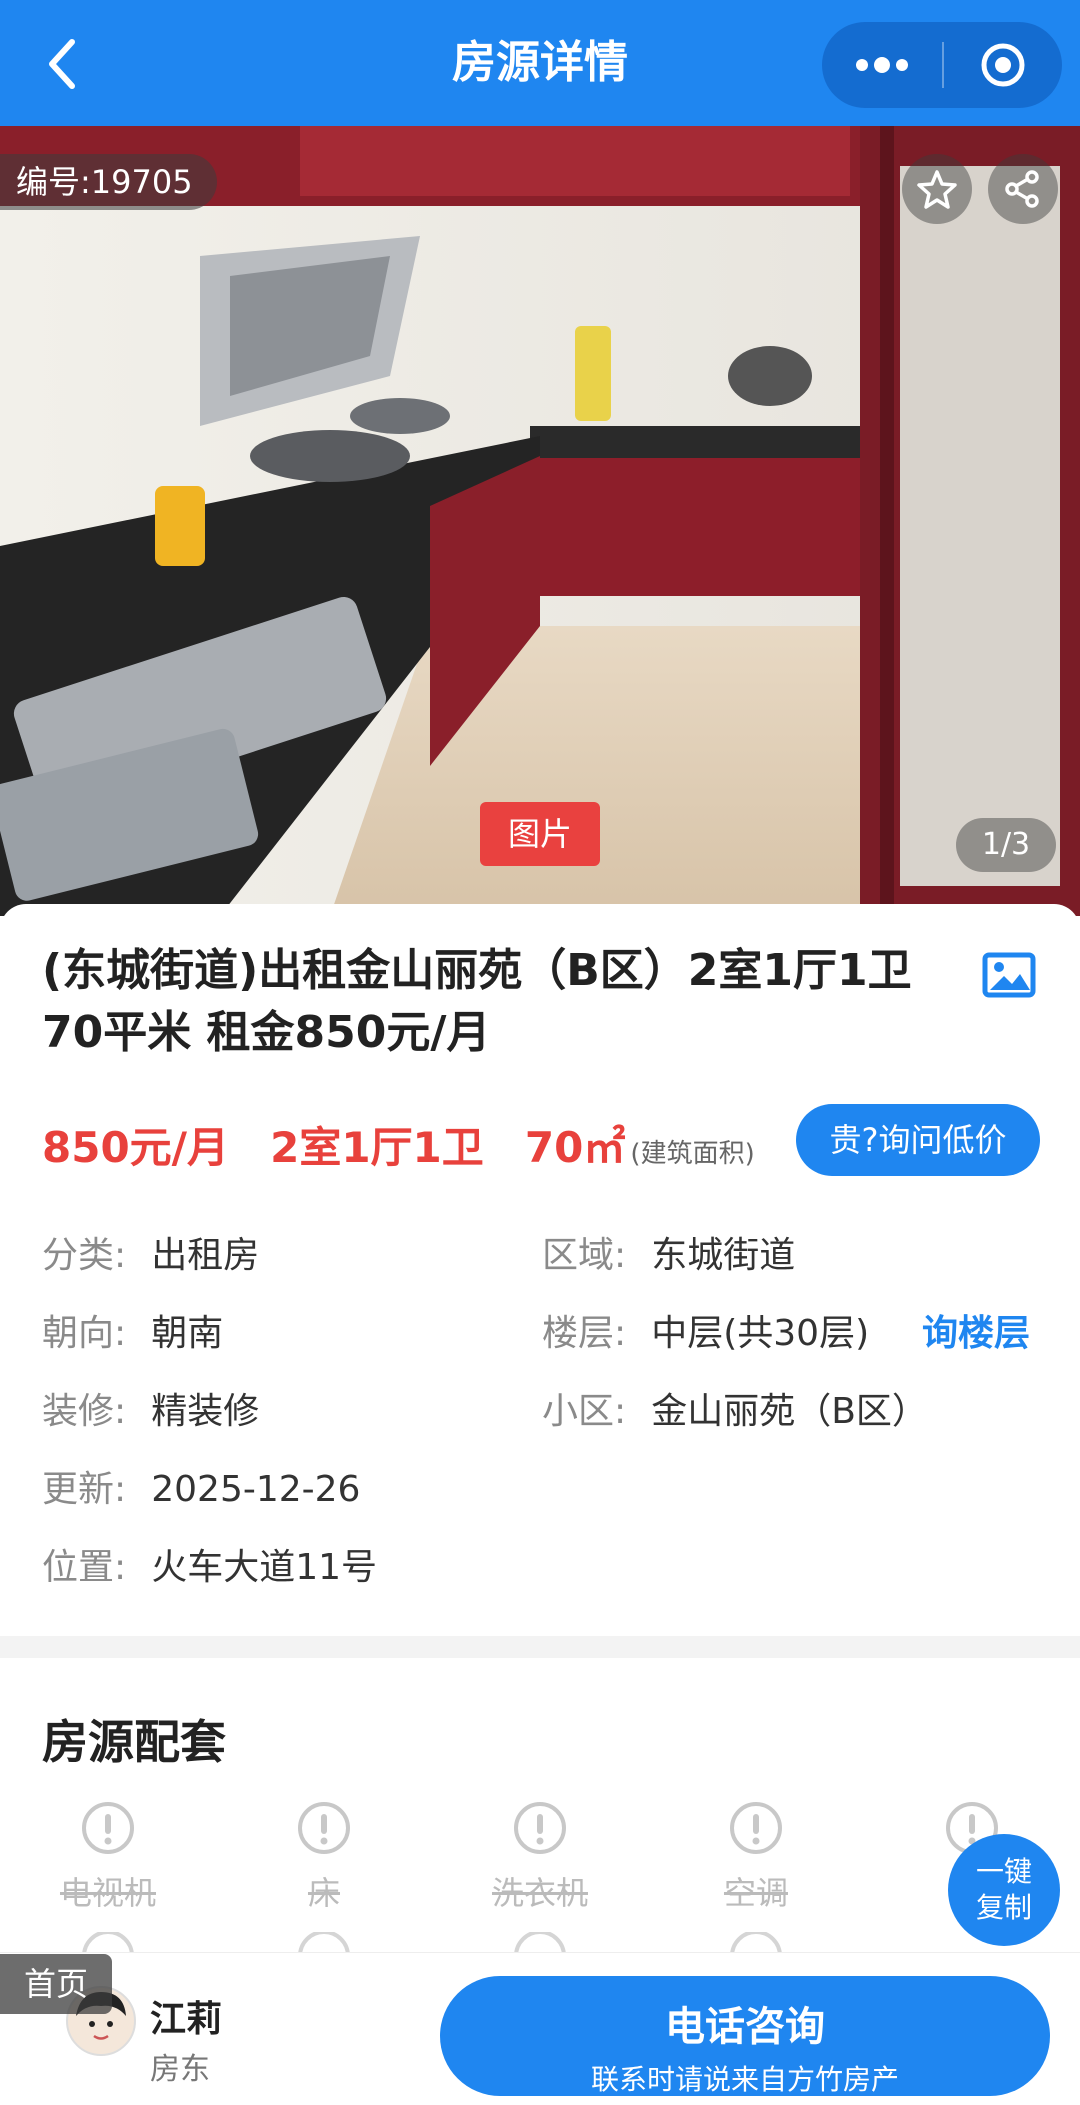  I want to click on floor-area: 70㎡, so click(575, 1147).